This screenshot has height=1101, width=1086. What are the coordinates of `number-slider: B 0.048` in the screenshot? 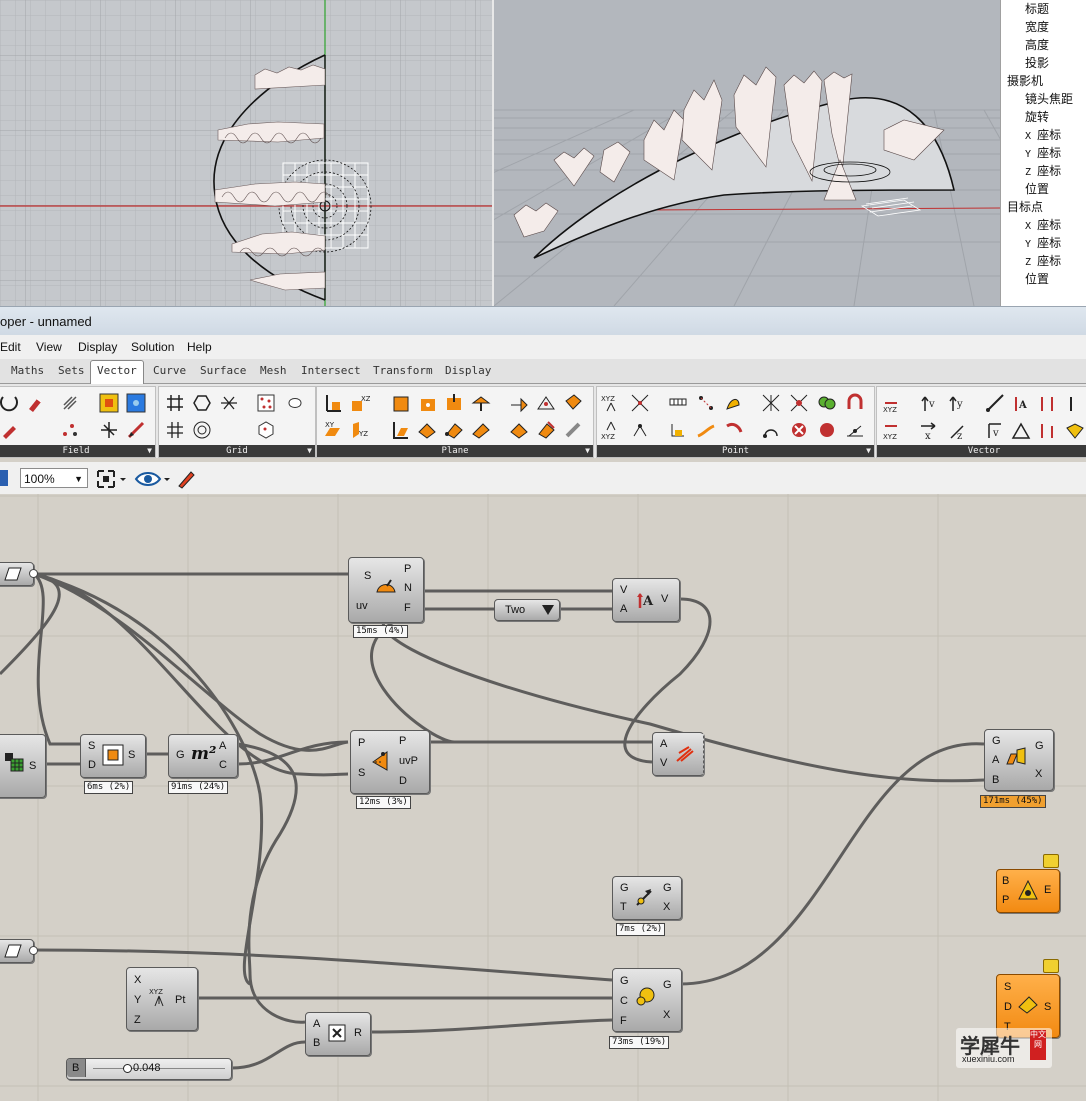 It's located at (149, 1069).